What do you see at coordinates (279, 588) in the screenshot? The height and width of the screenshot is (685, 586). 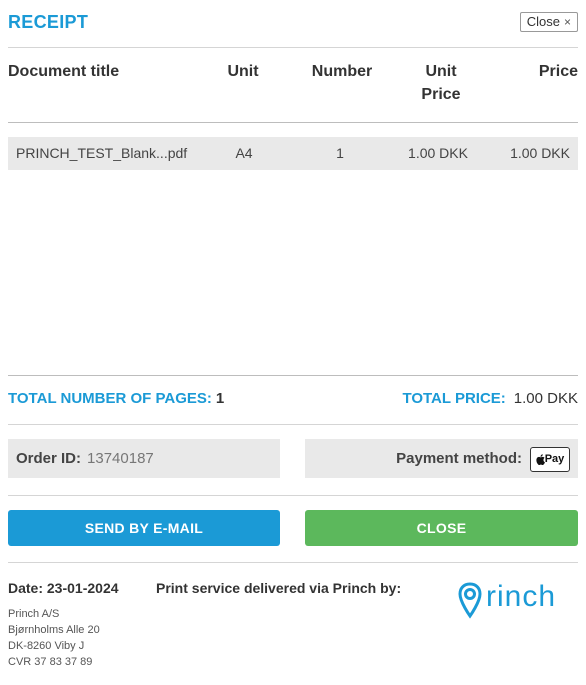 I see `delivered-via-text: Print service delivered via Princh by:` at bounding box center [279, 588].